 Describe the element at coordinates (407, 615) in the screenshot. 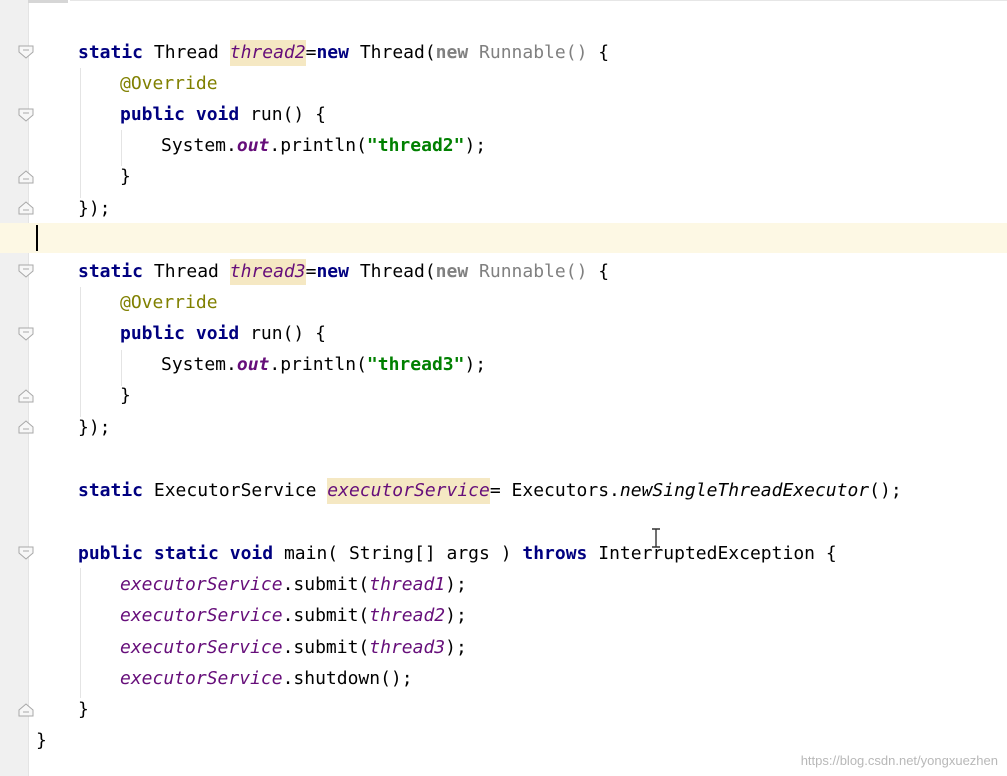

I see `field-ref: thread2` at that location.